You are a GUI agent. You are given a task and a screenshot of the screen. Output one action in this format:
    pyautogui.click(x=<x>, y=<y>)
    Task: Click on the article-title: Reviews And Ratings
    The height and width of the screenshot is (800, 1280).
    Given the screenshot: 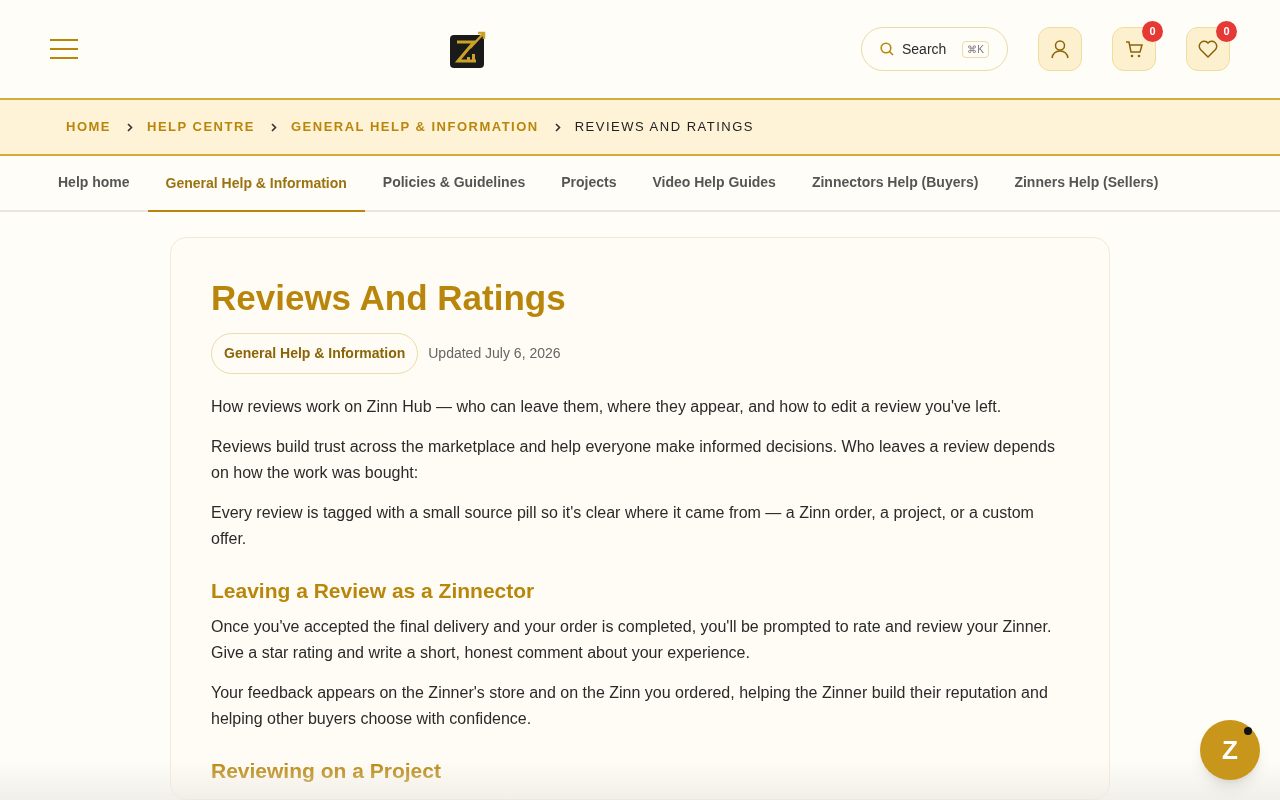 What is the action you would take?
    pyautogui.click(x=389, y=298)
    